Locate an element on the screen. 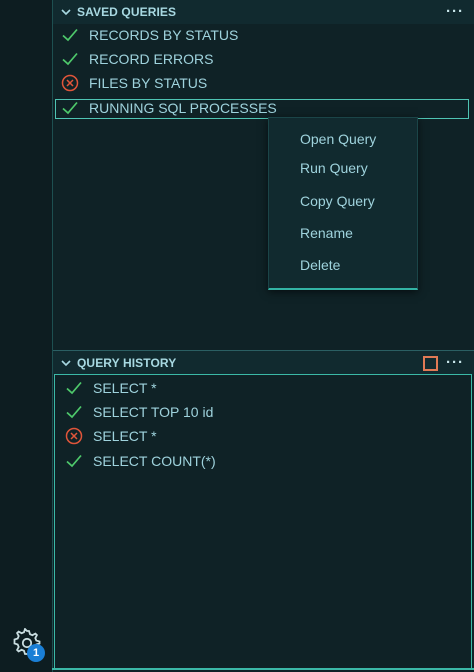  settings-badge: 1 is located at coordinates (36, 653).